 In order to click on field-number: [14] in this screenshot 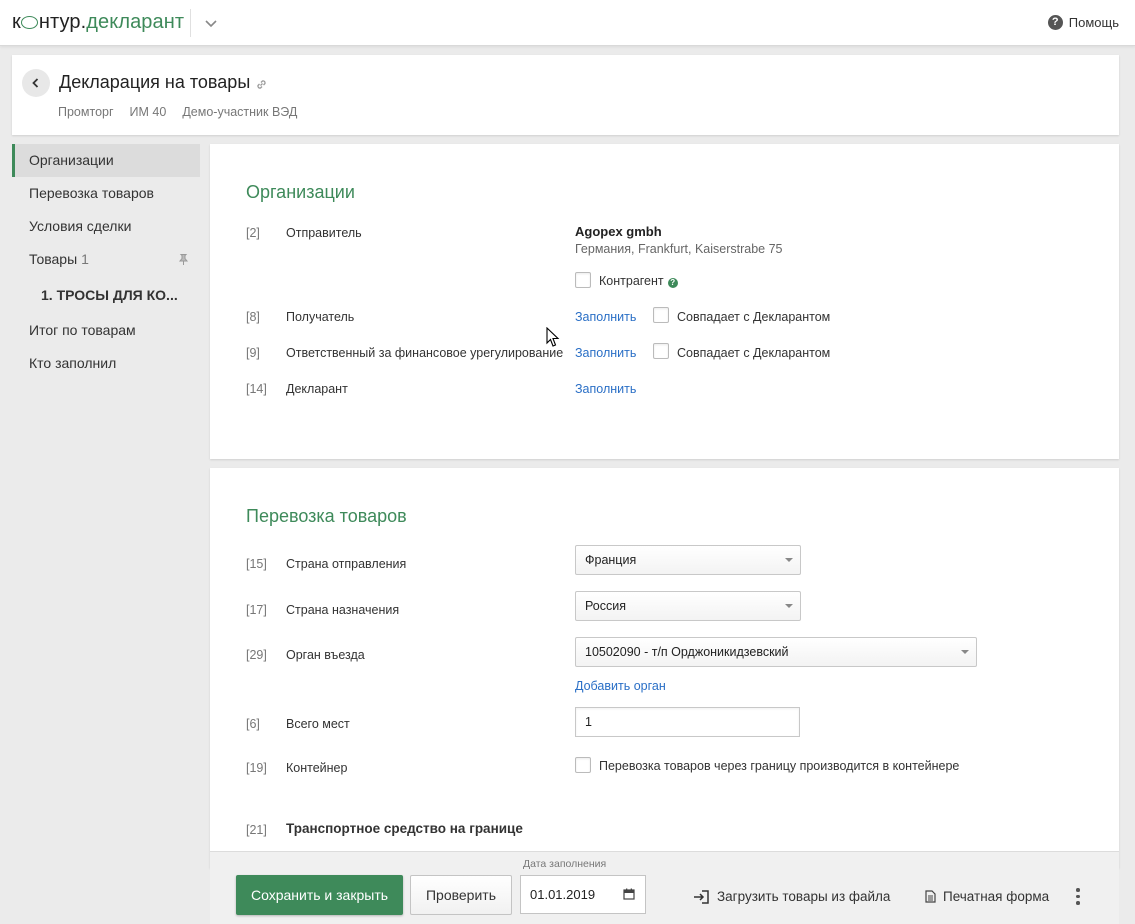, I will do `click(256, 389)`.